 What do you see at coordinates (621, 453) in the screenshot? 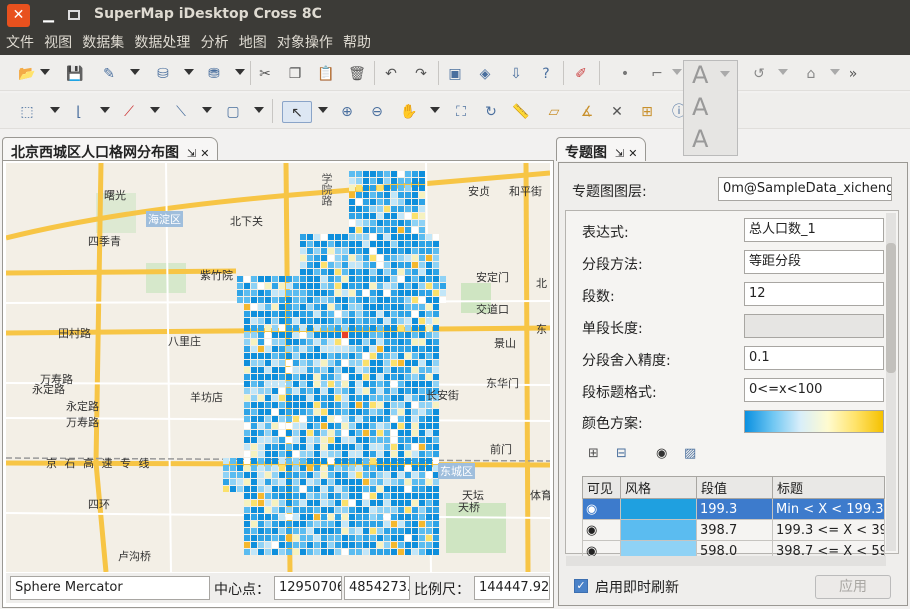
I see `split-range-icon: ⊟` at bounding box center [621, 453].